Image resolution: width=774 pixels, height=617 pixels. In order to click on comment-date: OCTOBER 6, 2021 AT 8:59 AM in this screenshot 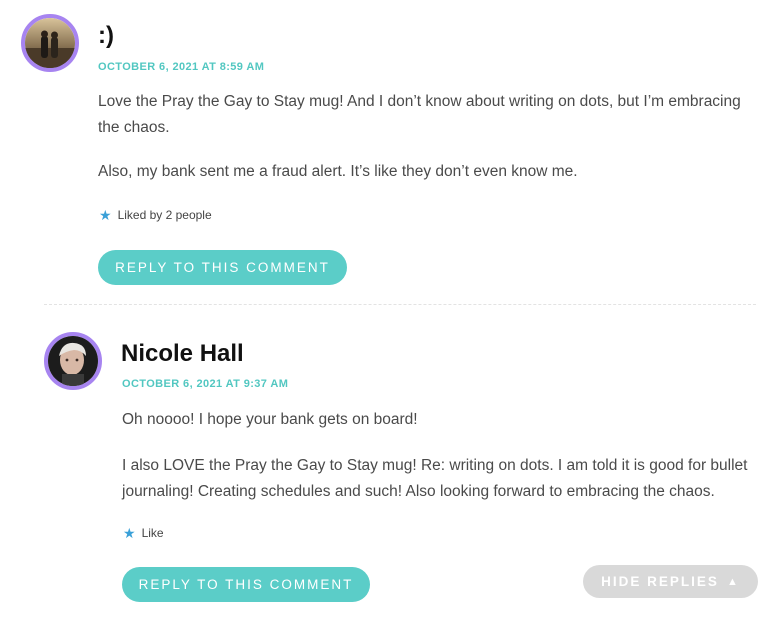, I will do `click(181, 67)`.